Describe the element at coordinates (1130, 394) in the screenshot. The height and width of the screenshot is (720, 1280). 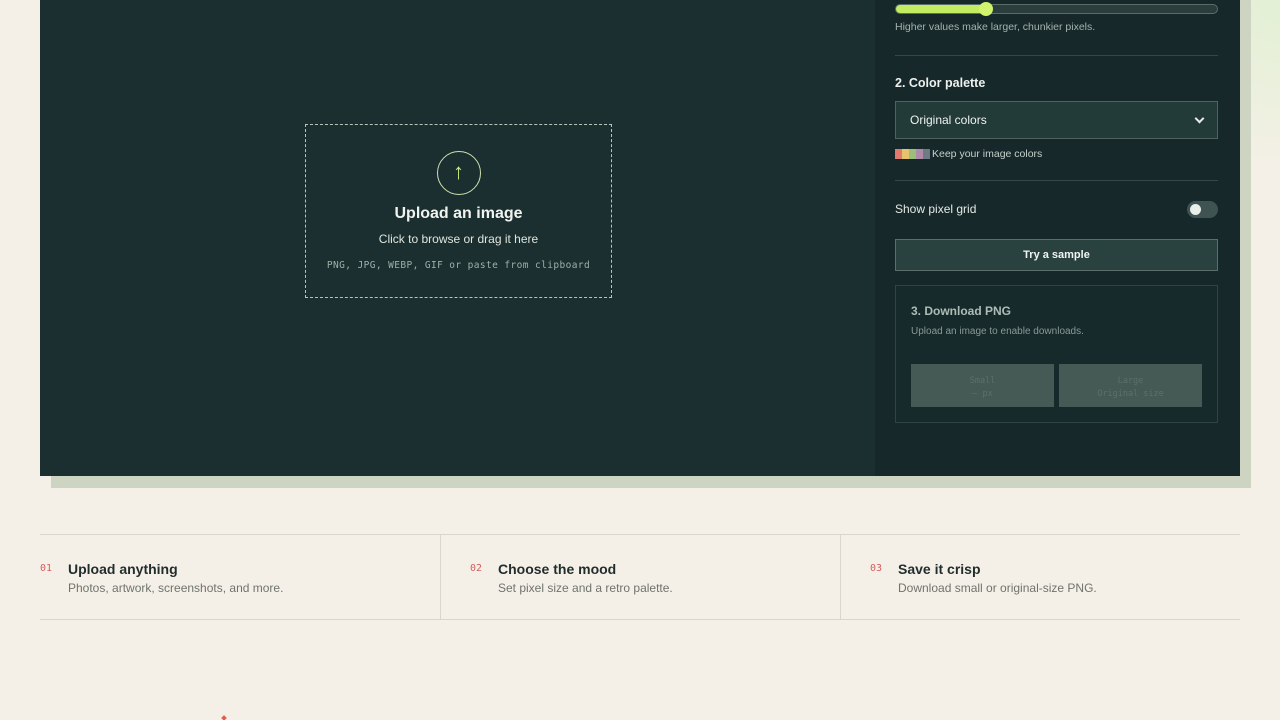
I see `download-large-size: Original size` at that location.